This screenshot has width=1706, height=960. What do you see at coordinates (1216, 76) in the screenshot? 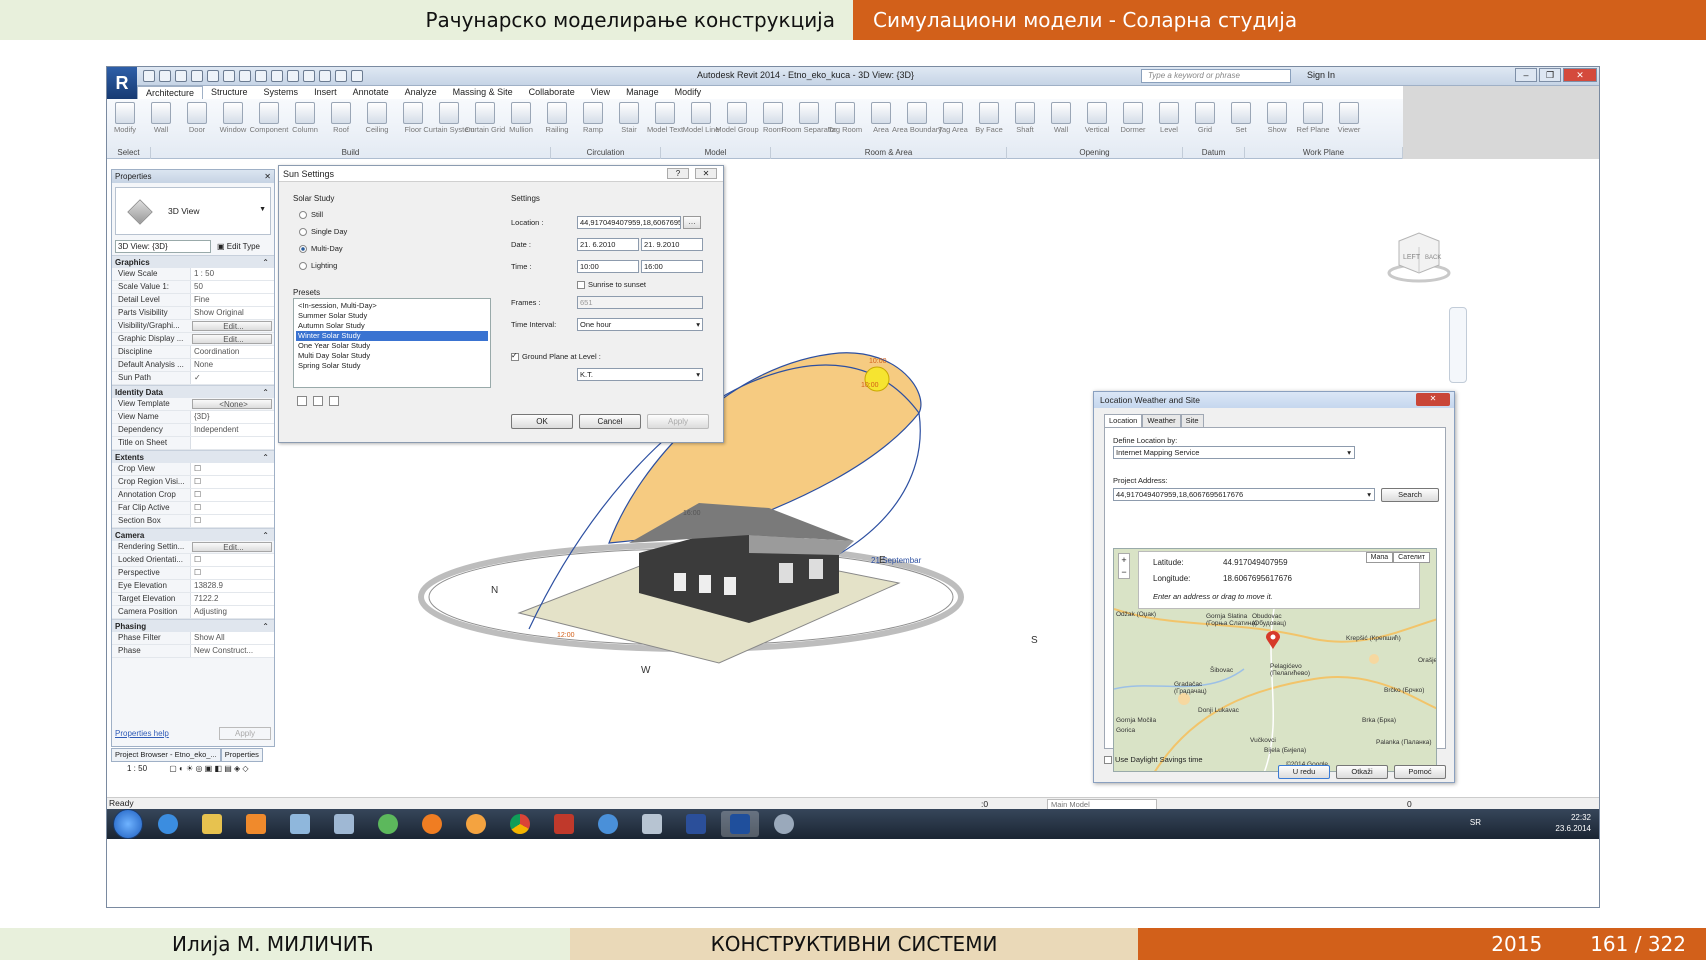
I see `help-search-input: Type a keyword or phrase` at bounding box center [1216, 76].